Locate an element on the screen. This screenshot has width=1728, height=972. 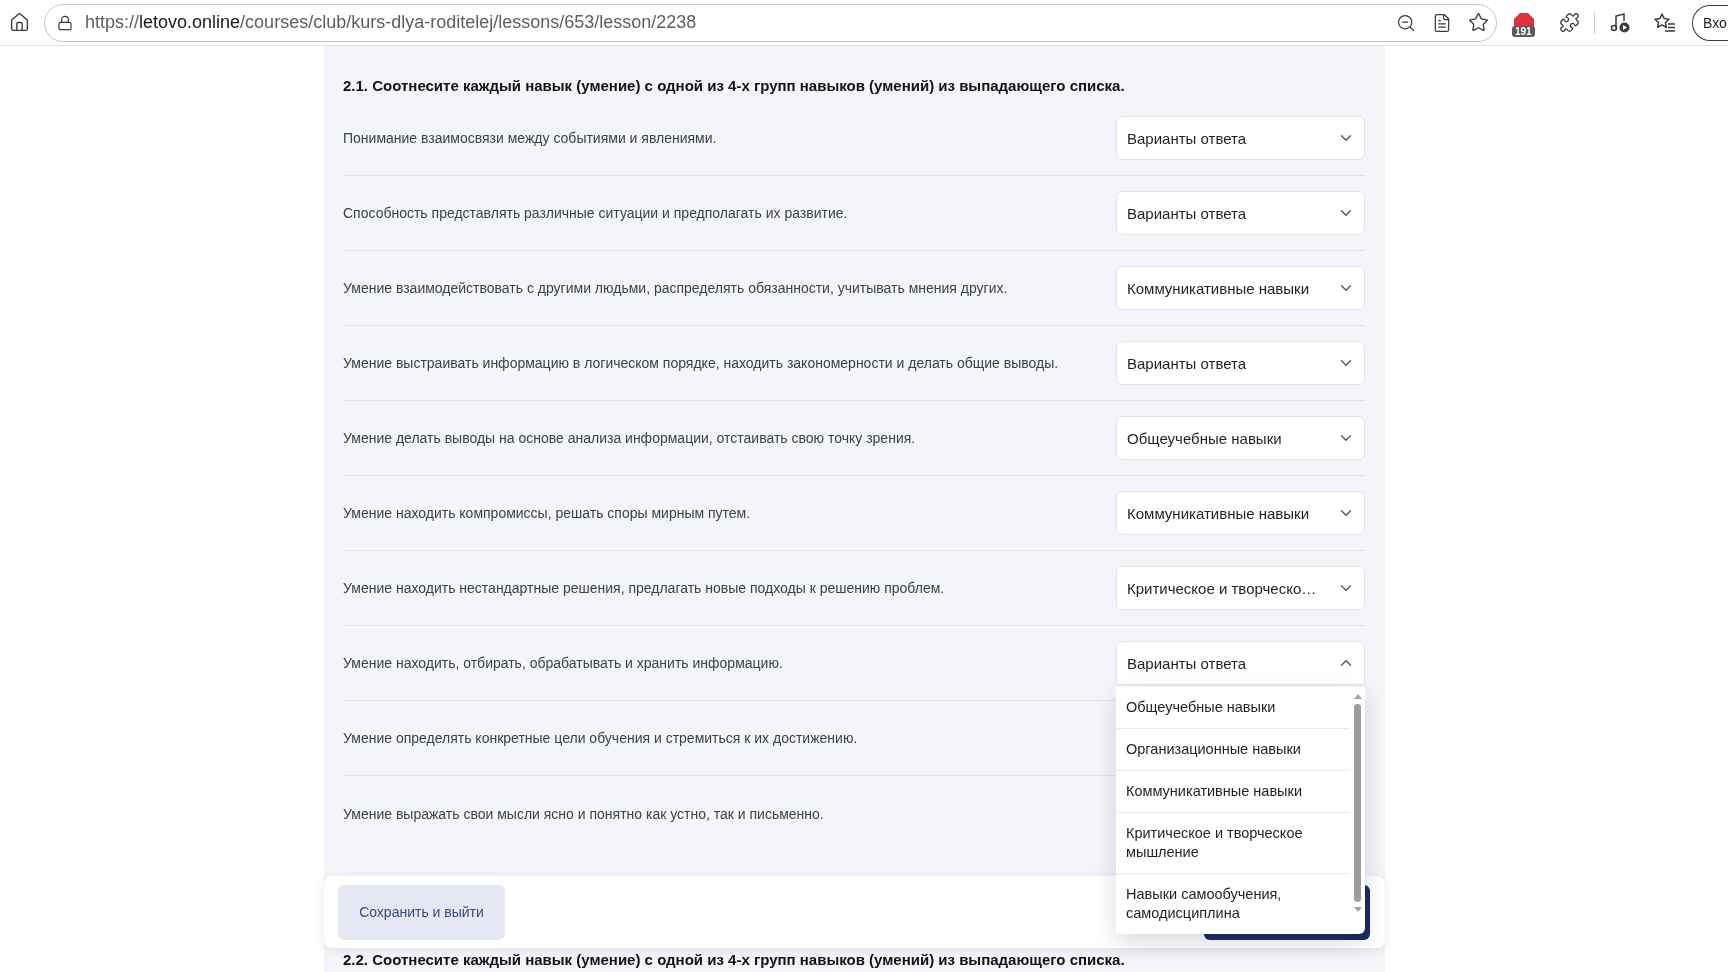
skill-text: Способность представлять различные ситуации и предполагать их развитие. is located at coordinates (595, 213).